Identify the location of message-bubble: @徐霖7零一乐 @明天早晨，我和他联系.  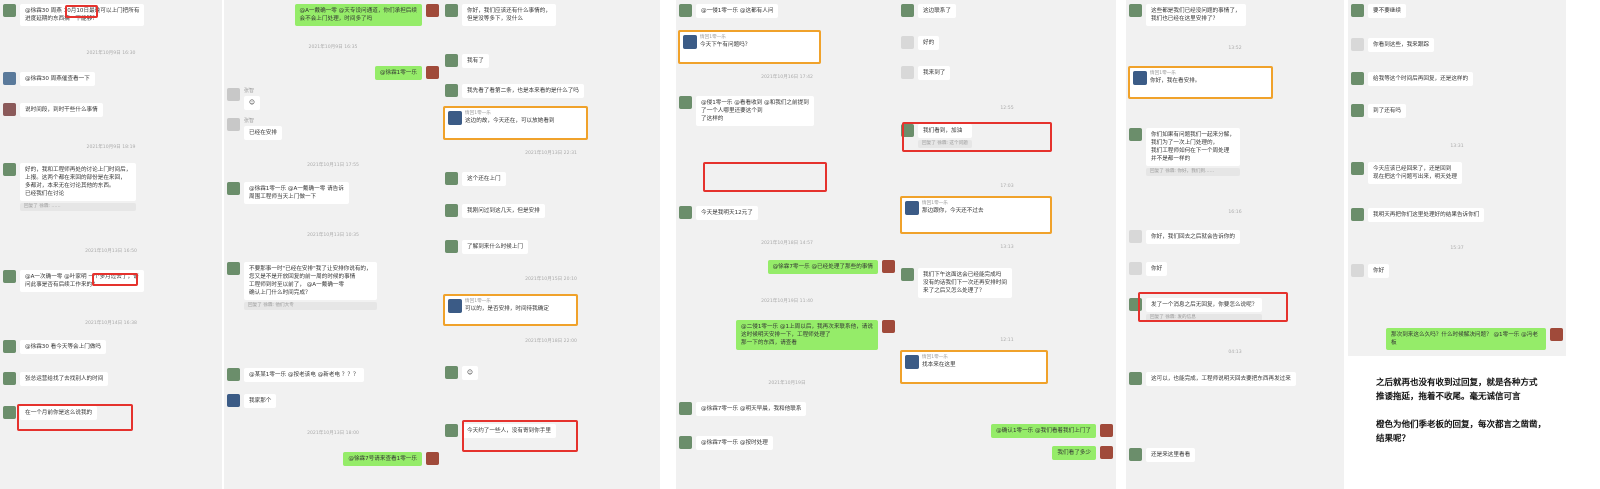
(751, 409).